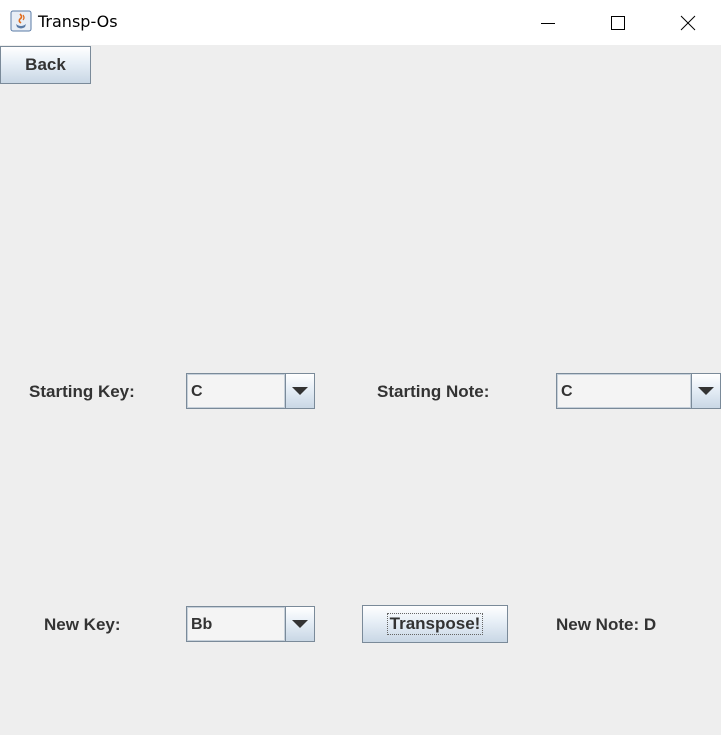  Describe the element at coordinates (78, 21) in the screenshot. I see `window-title: Transp-Os` at that location.